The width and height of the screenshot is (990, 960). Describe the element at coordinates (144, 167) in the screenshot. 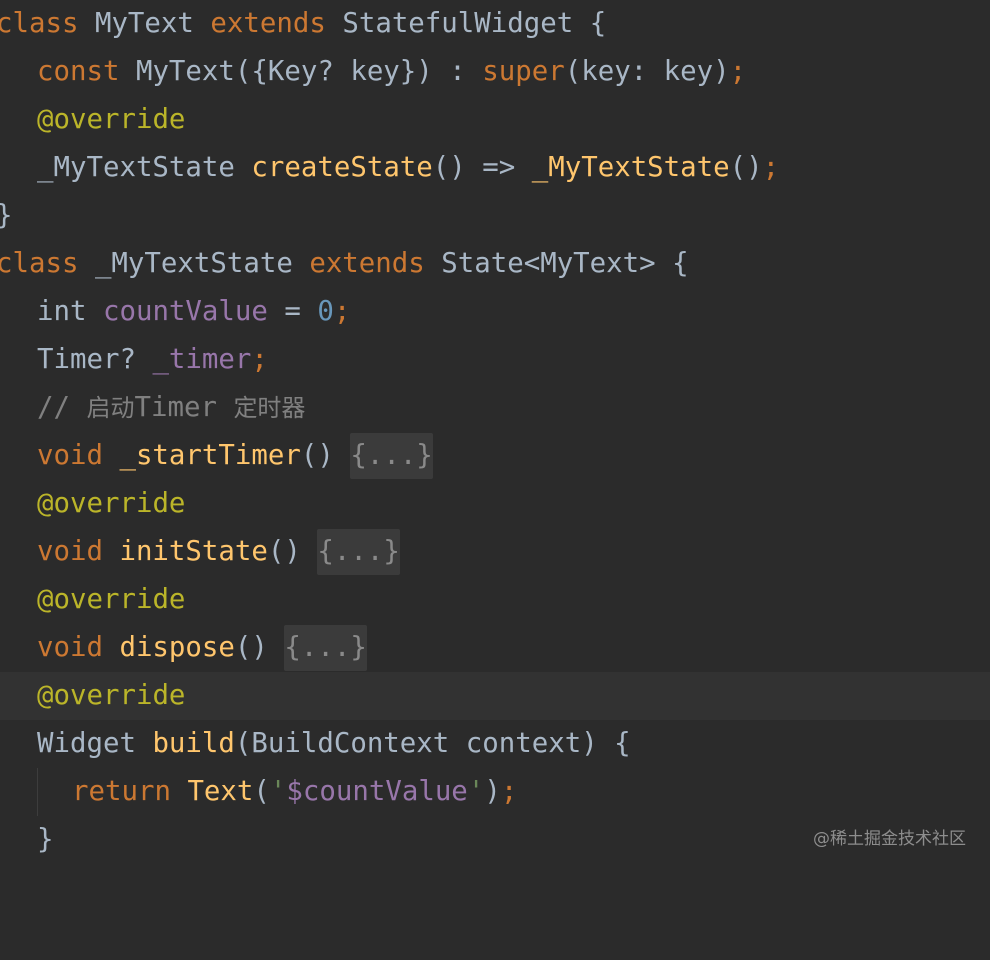

I see `type-name: _MyTextState` at that location.